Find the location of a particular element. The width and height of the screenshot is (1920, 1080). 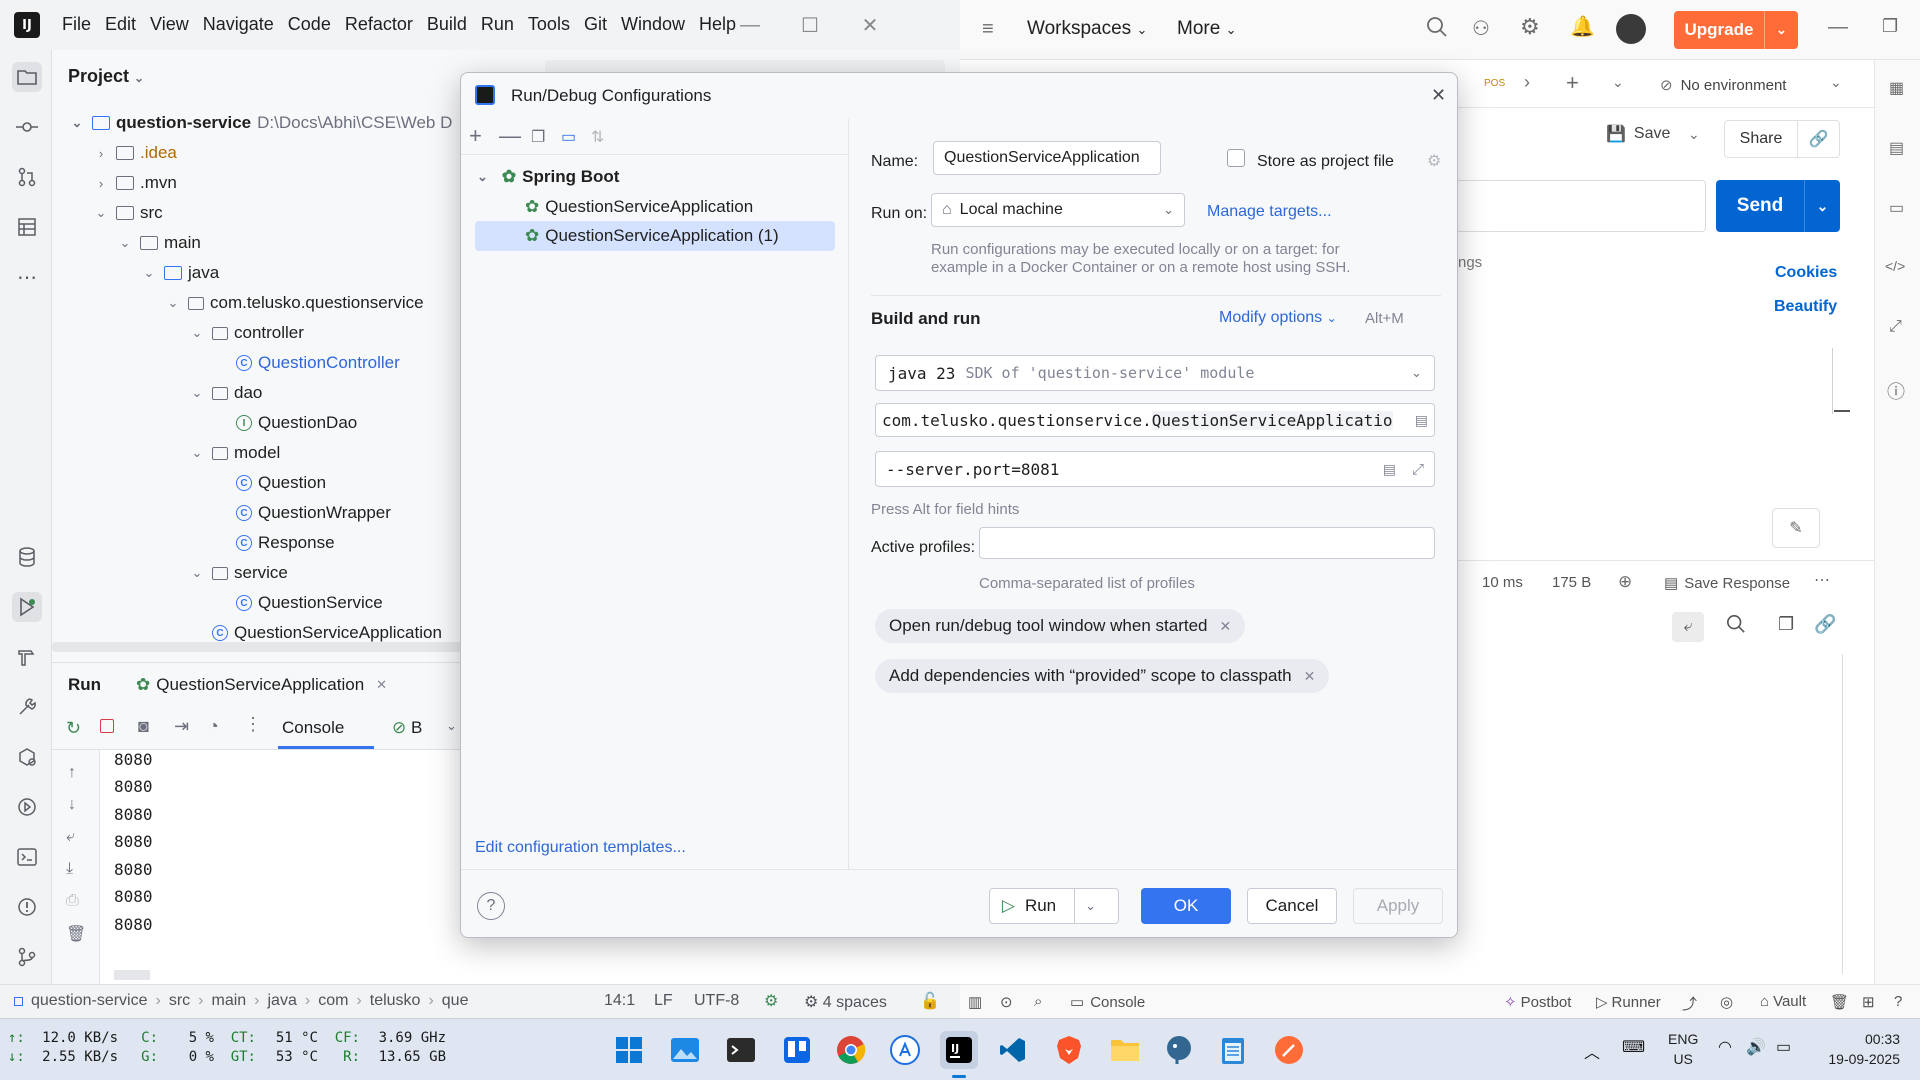

volume-icon: 🔊 is located at coordinates (1756, 1047).